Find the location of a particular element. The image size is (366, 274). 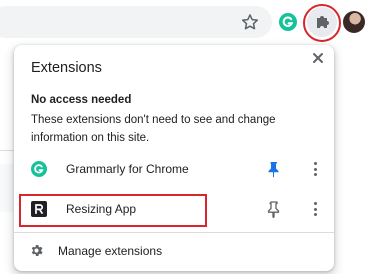

extensions-button-highlight is located at coordinates (322, 23).